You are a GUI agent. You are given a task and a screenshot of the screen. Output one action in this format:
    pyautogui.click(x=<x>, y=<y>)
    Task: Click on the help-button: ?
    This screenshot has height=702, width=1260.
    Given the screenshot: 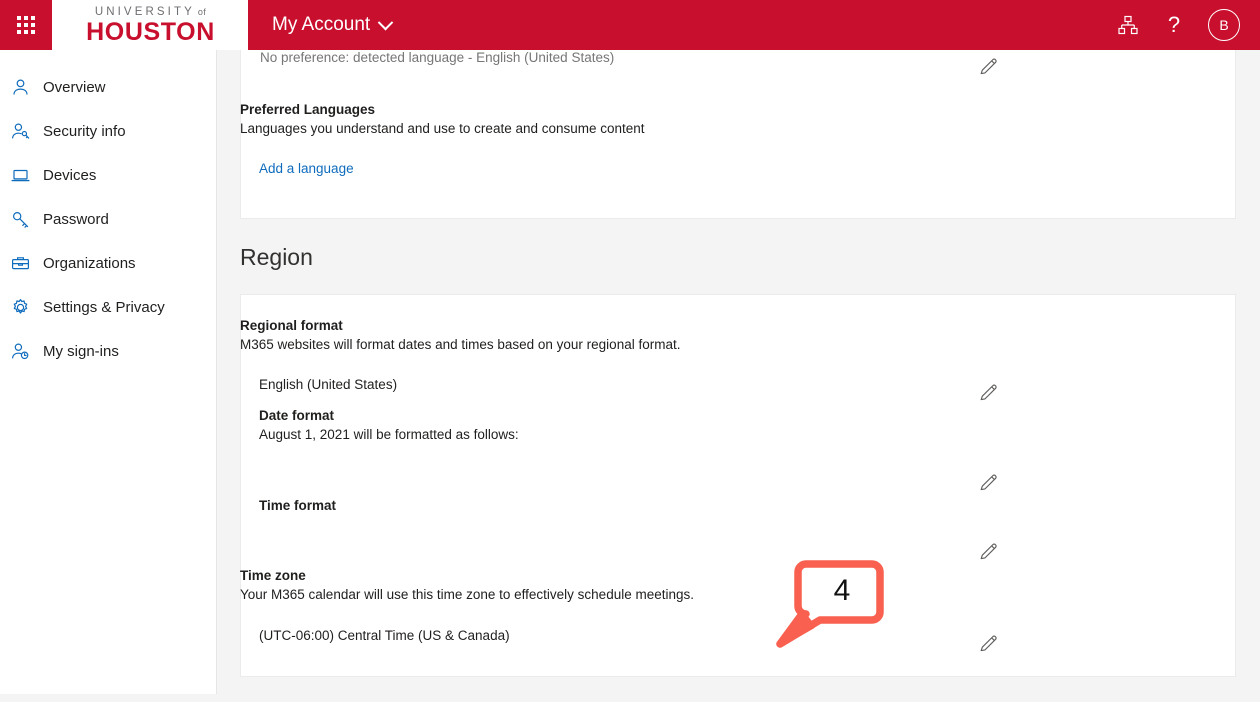 What is the action you would take?
    pyautogui.click(x=1174, y=25)
    